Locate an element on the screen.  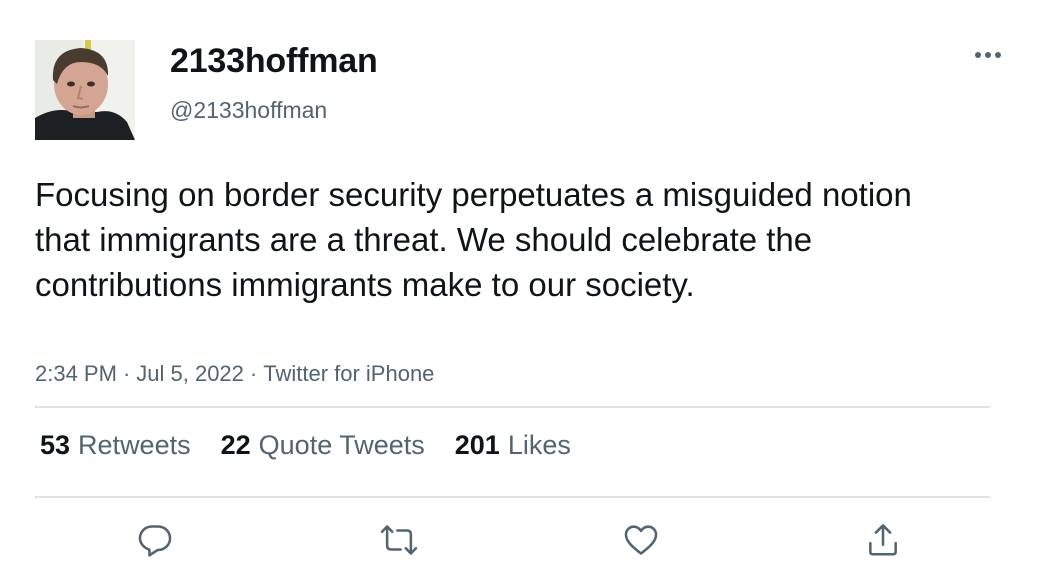
quote-tweets-label: Quote Tweets is located at coordinates (341, 445).